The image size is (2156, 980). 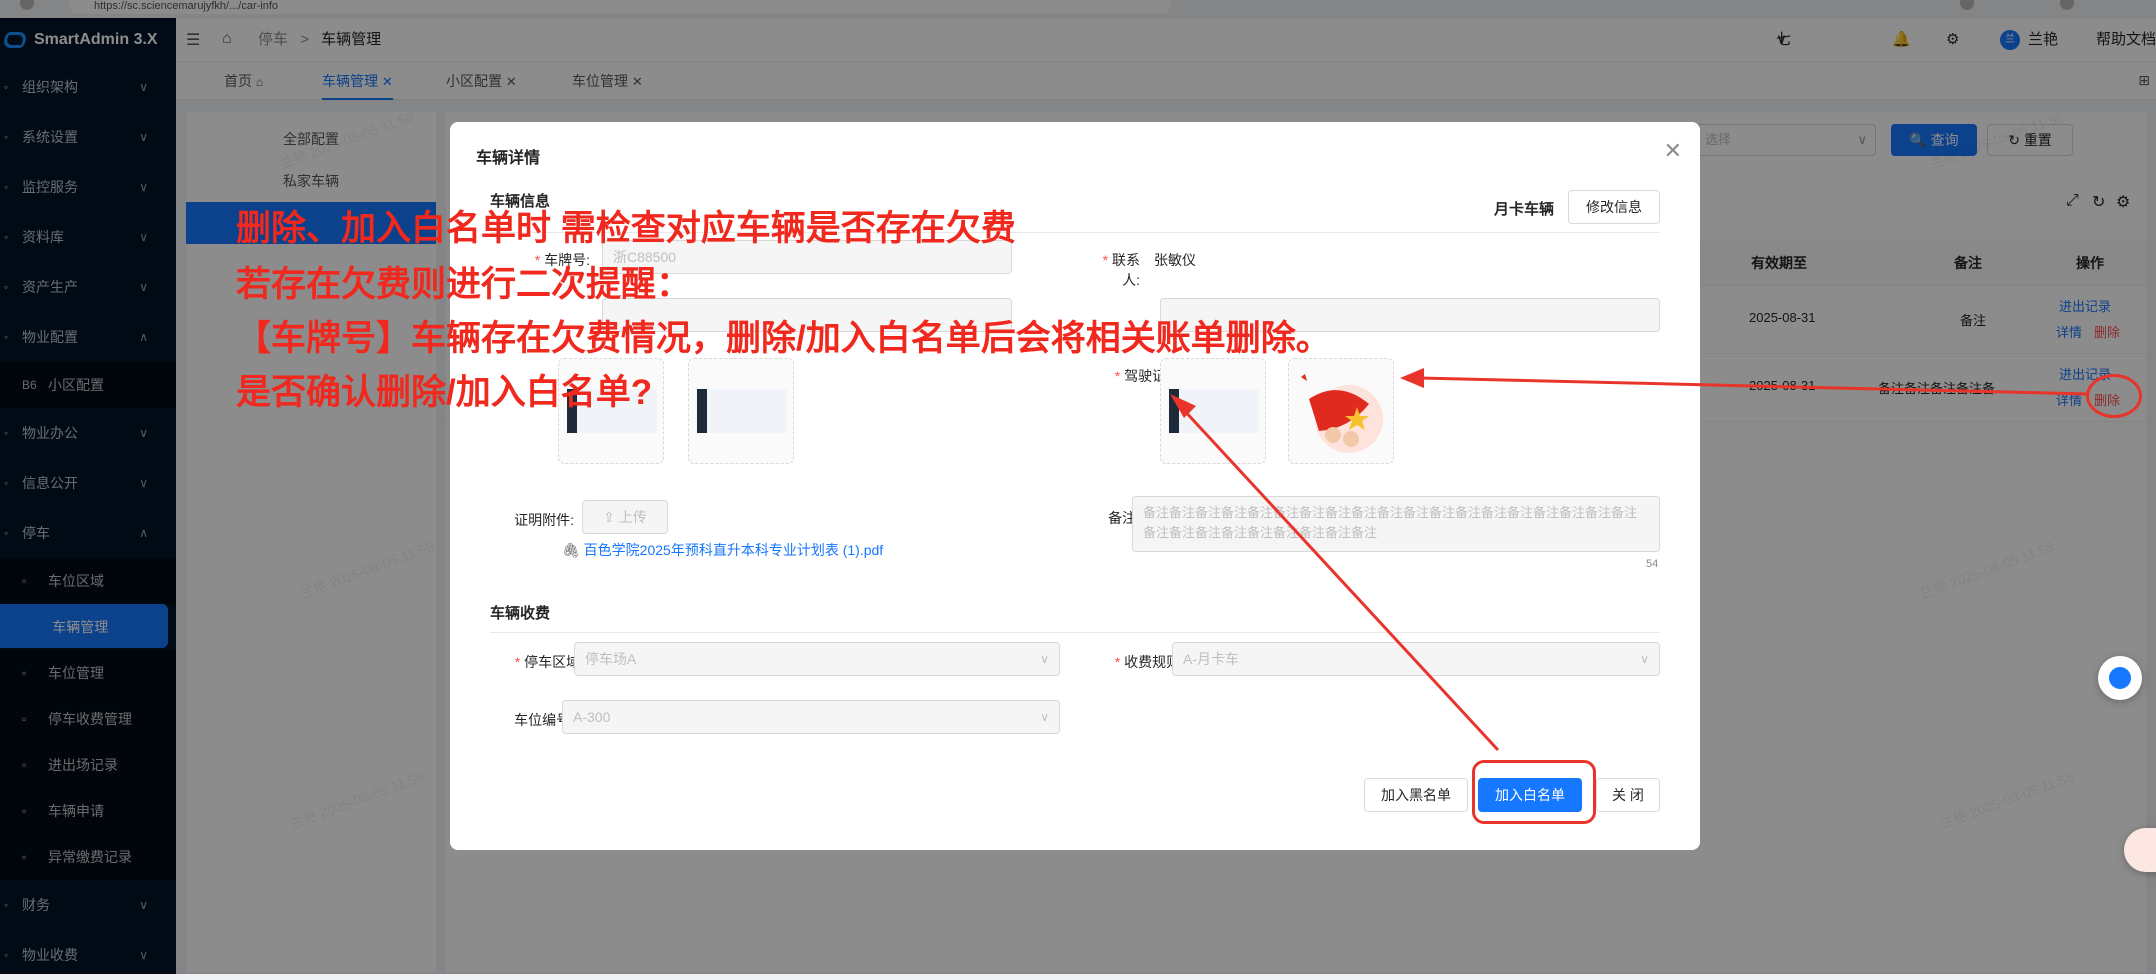 I want to click on modal-title: 车辆详情, so click(x=508, y=158).